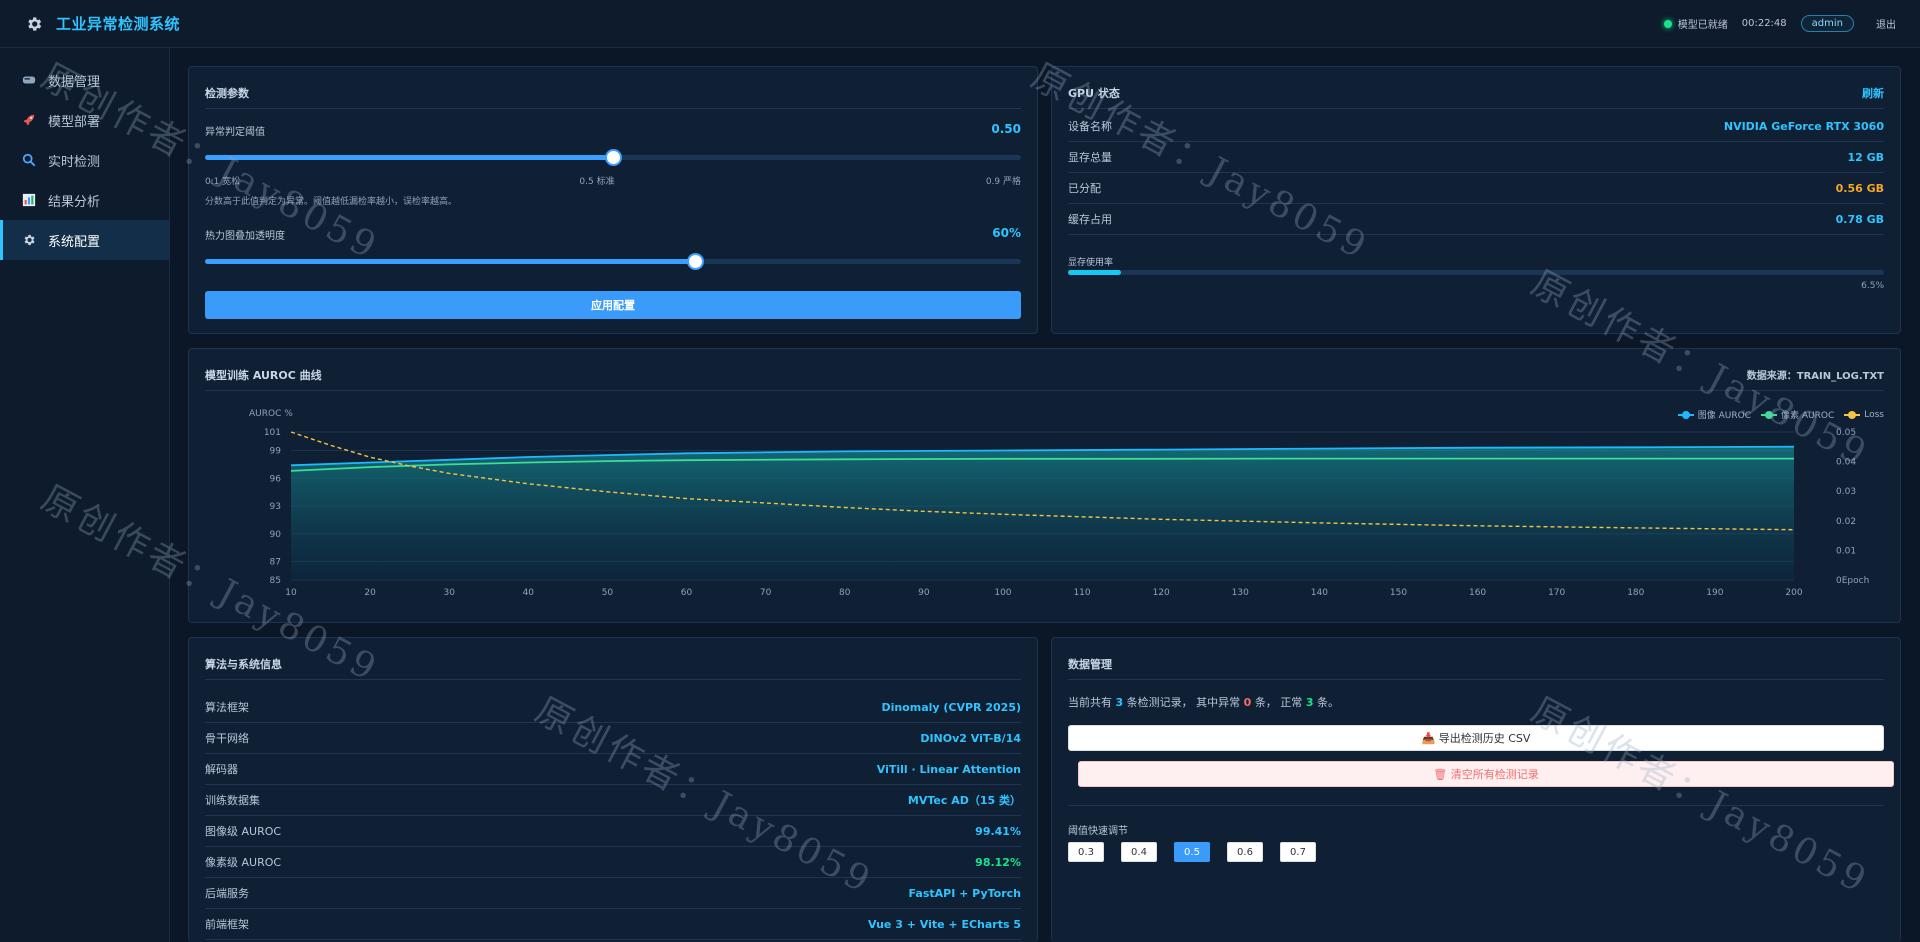 Image resolution: width=1920 pixels, height=942 pixels. I want to click on x-tick-label: 130, so click(1240, 593).